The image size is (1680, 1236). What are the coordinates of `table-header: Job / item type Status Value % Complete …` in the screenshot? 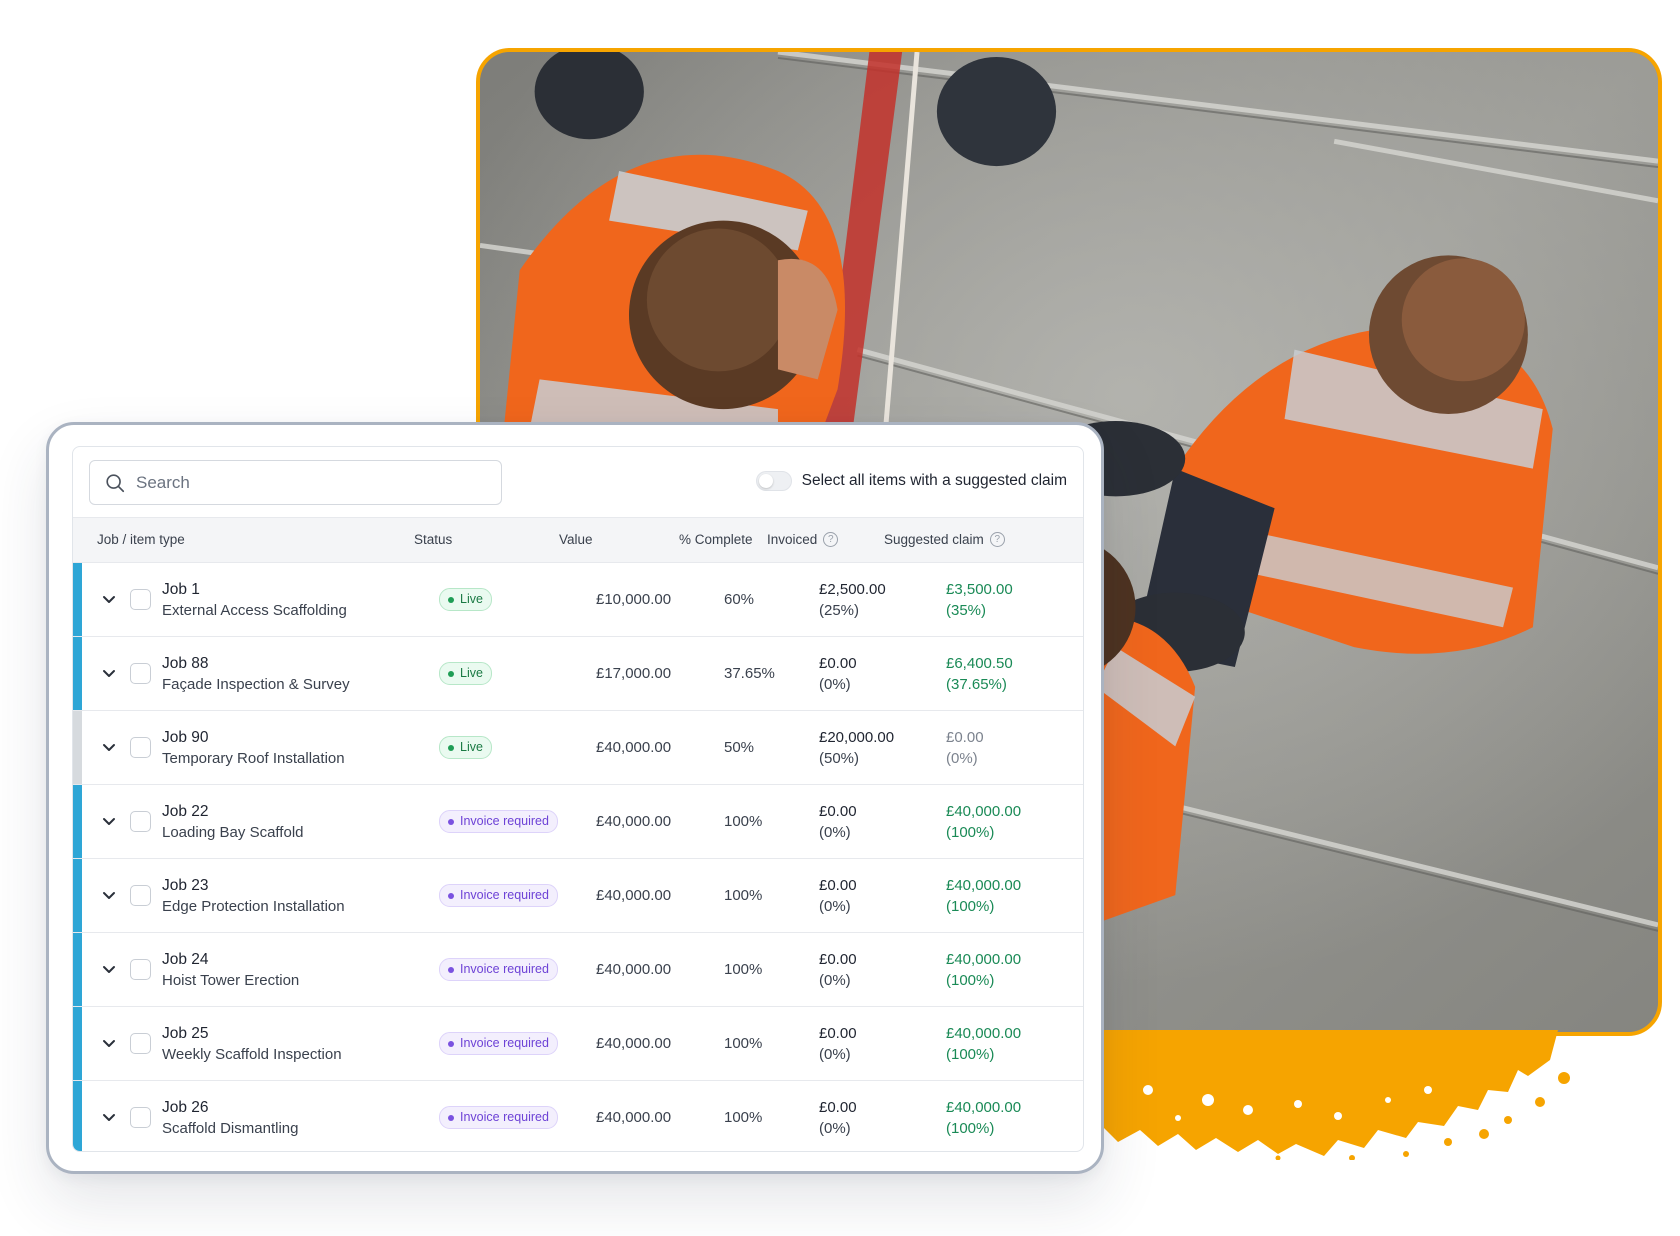 It's located at (578, 540).